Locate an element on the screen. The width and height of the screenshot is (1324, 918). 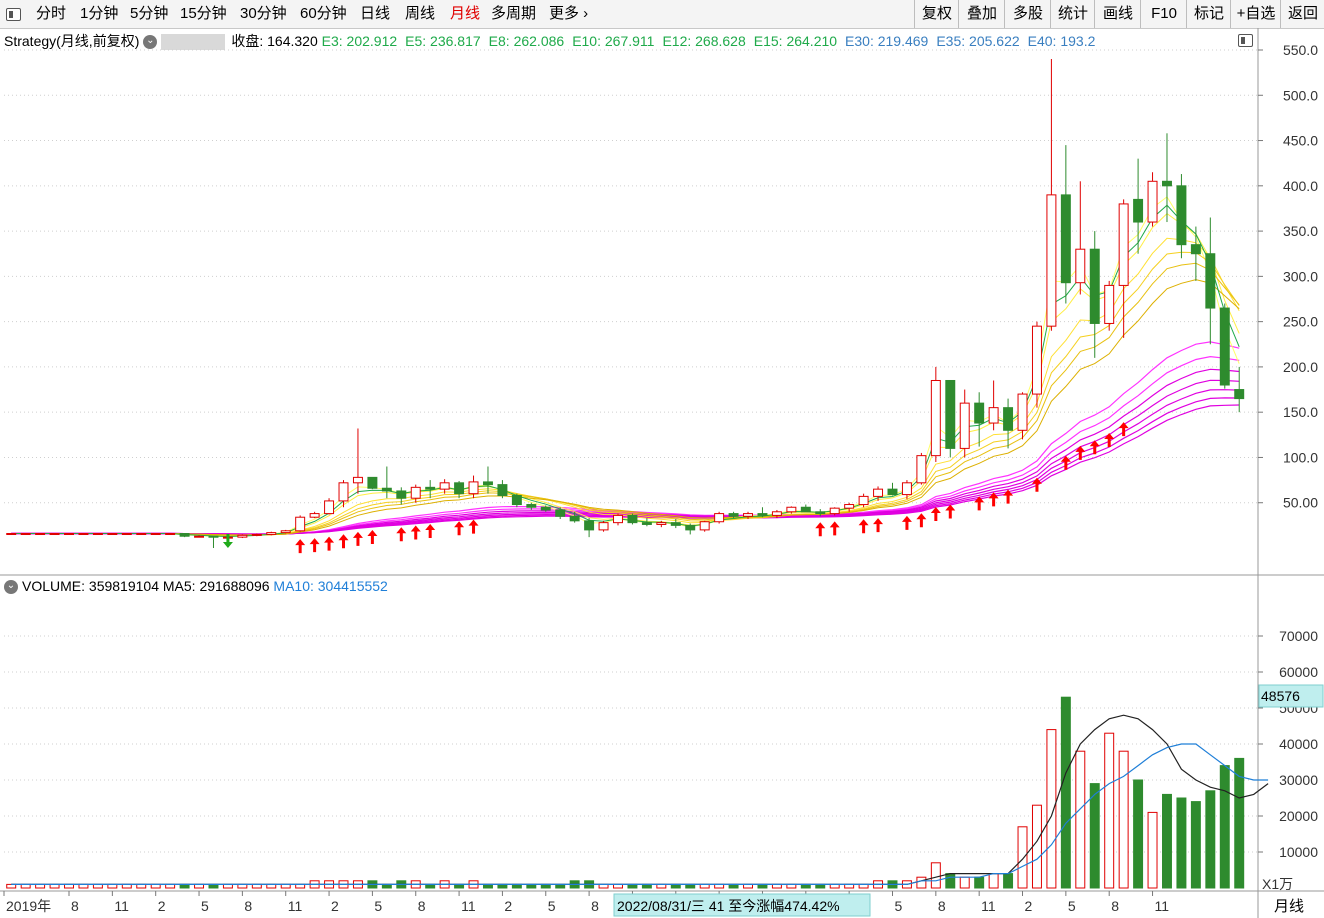
volume-tick-label: 30000 is located at coordinates (1298, 780).